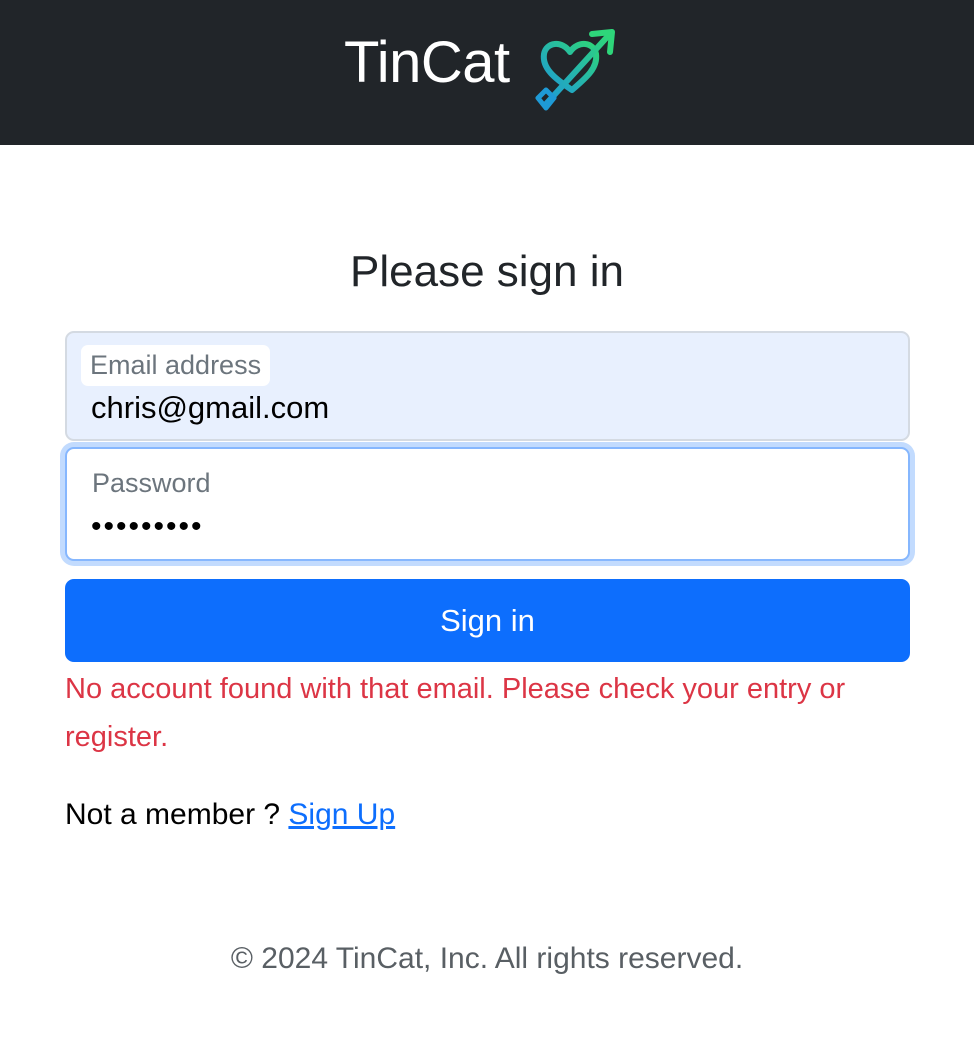 Image resolution: width=974 pixels, height=1054 pixels. I want to click on email-label: Email address, so click(176, 365).